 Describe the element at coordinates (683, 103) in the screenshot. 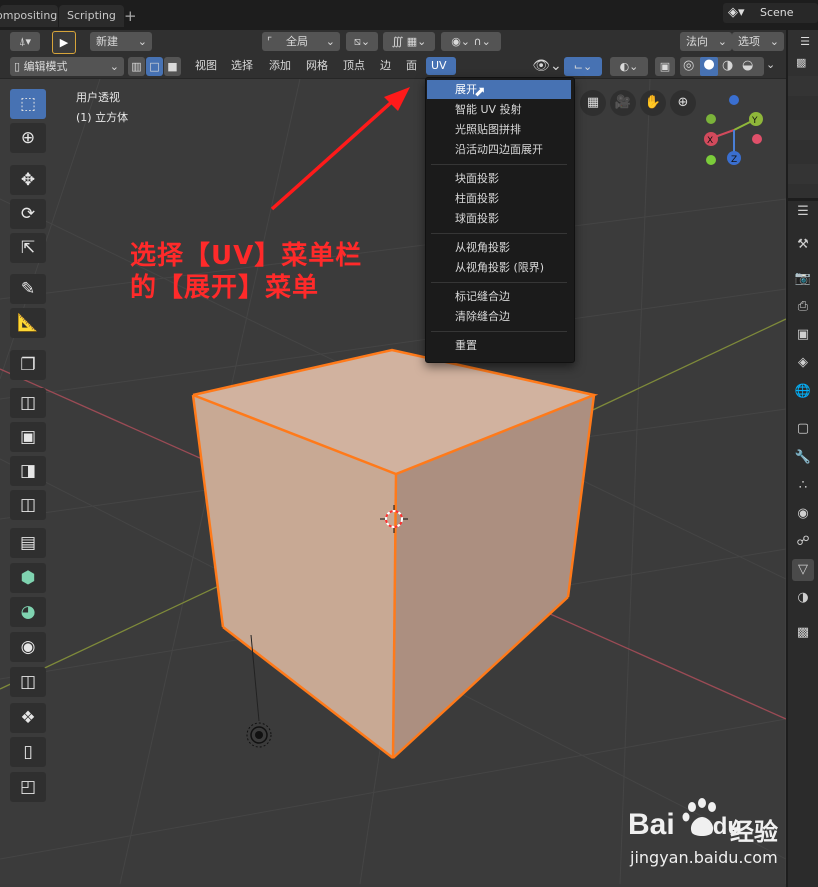

I see `zoom-icon: ⊕` at that location.